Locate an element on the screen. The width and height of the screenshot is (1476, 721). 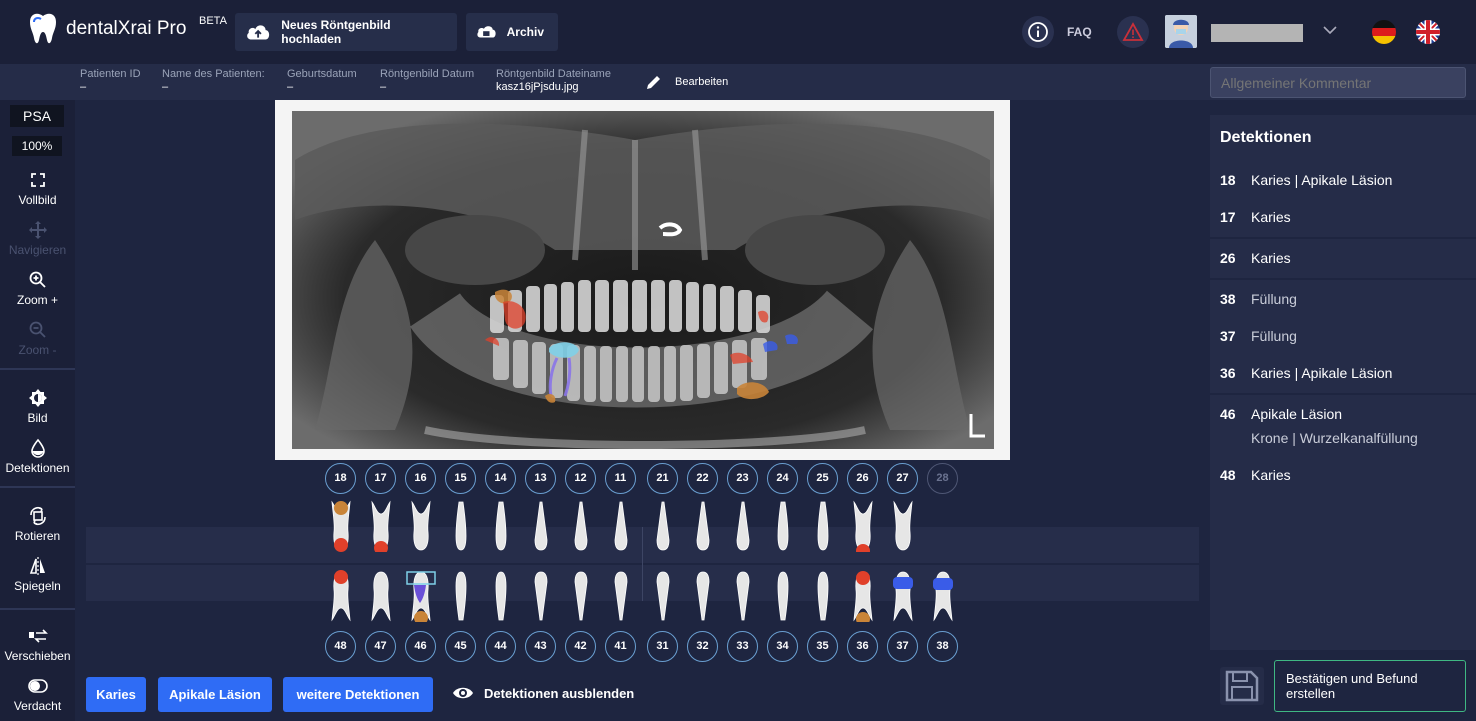
tooth-number-33: 33 is located at coordinates (742, 646).